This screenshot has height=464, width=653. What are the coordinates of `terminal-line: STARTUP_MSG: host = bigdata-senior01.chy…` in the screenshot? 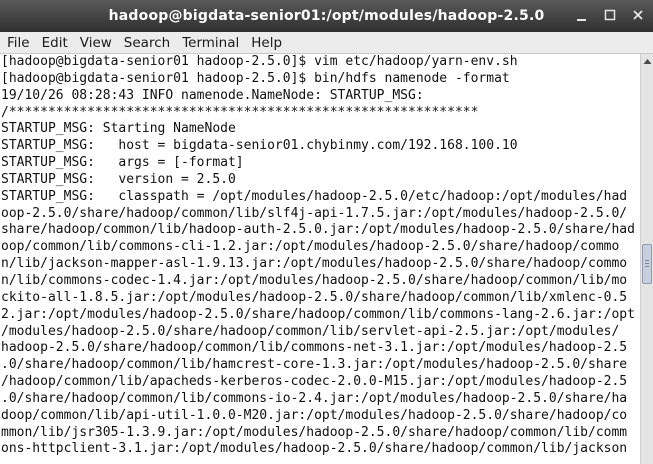 It's located at (259, 146).